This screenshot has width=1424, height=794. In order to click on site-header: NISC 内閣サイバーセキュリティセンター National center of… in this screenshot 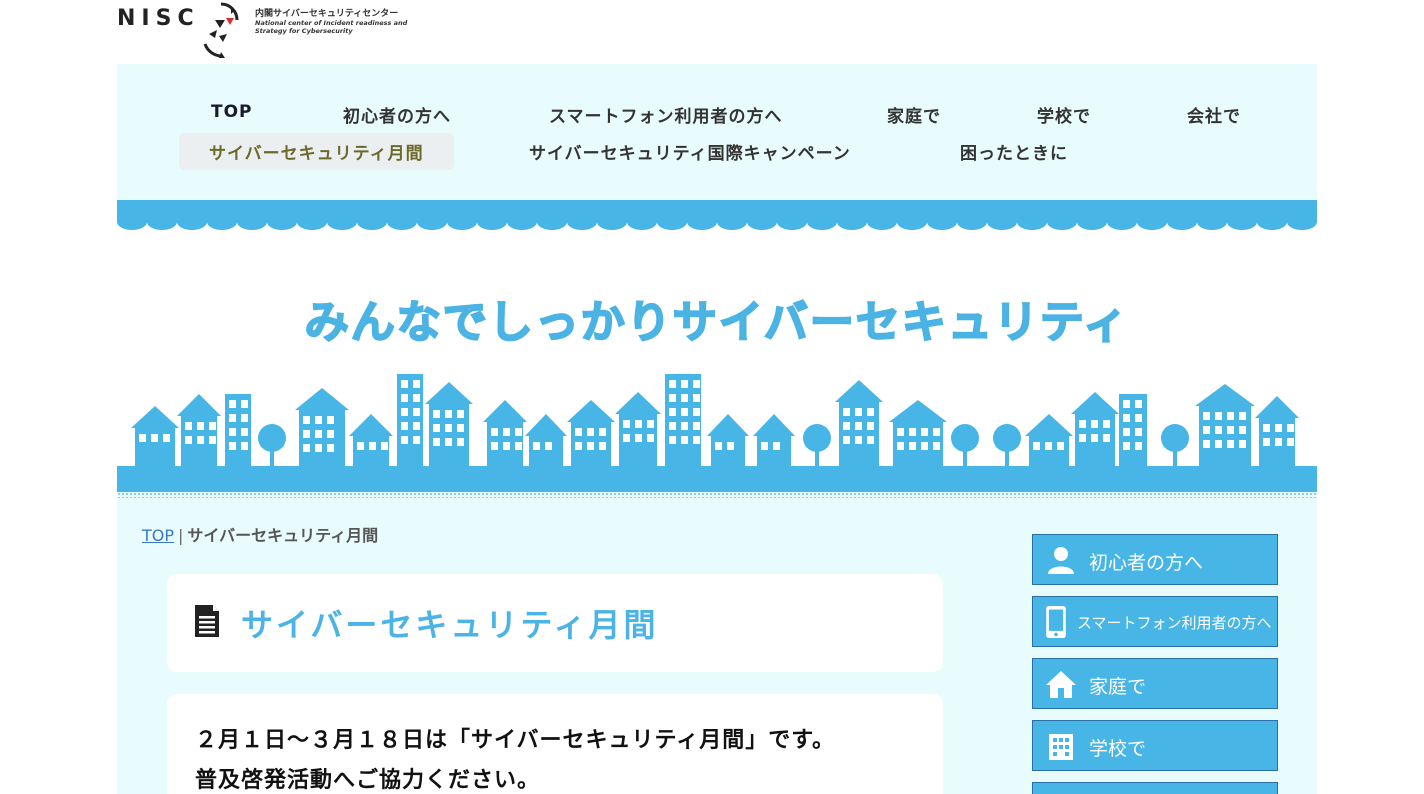, I will do `click(717, 32)`.